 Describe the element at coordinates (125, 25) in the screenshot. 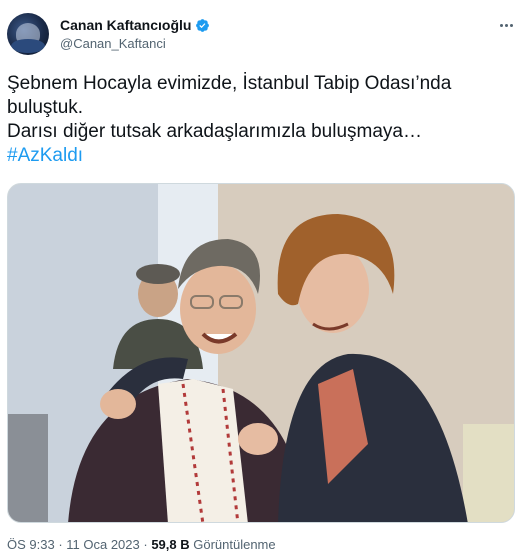

I see `author-display-name: Canan Kaftancıoğlu` at that location.